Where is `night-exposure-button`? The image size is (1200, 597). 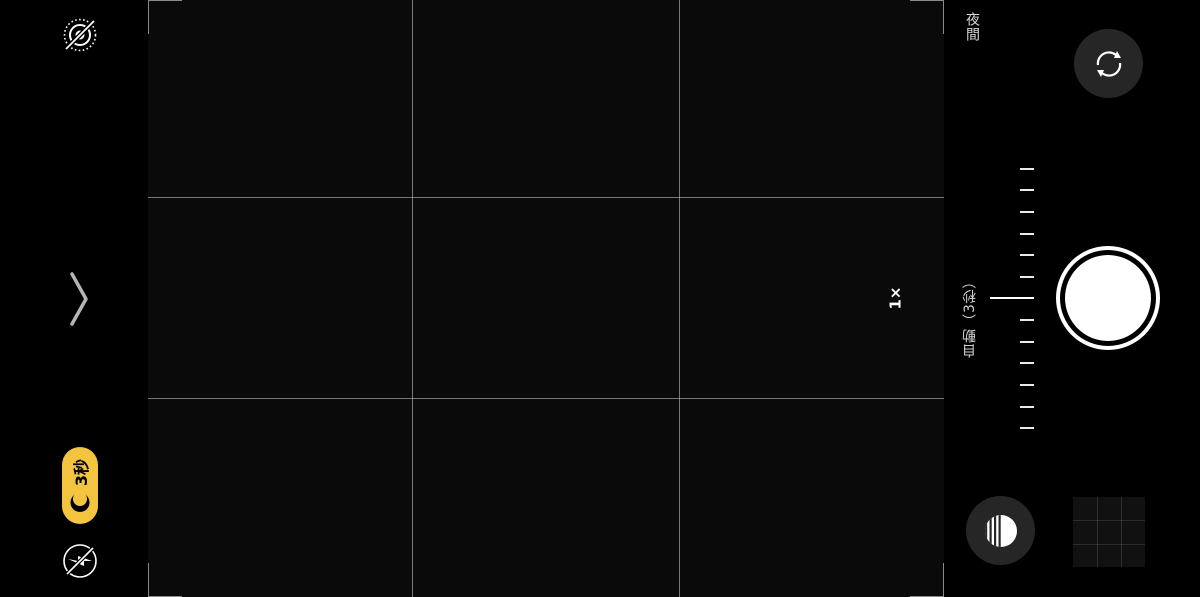 night-exposure-button is located at coordinates (1000, 530).